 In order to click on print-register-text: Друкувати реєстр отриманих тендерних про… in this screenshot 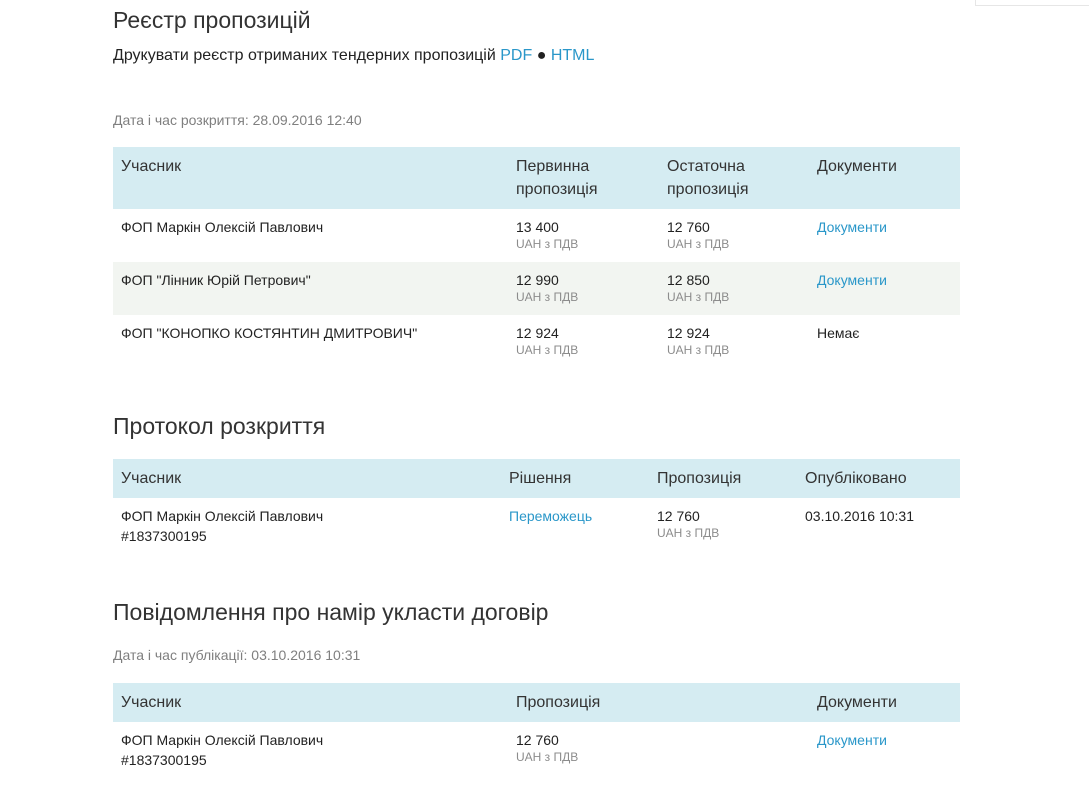, I will do `click(304, 55)`.